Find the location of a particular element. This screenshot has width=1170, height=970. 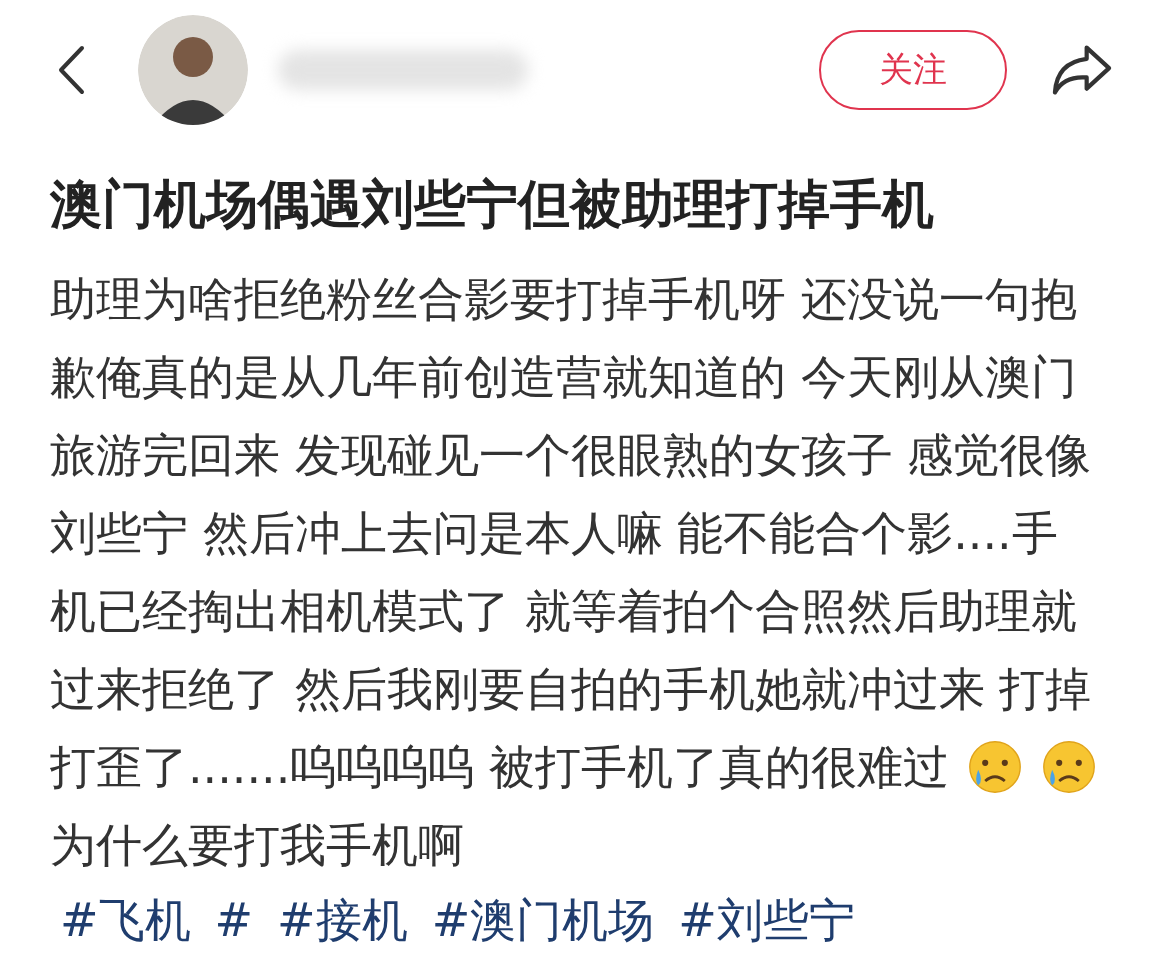

body-text: 助理为啥拒绝粉丝合影要打掉手机呀 还没说一句抱 is located at coordinates (563, 299).